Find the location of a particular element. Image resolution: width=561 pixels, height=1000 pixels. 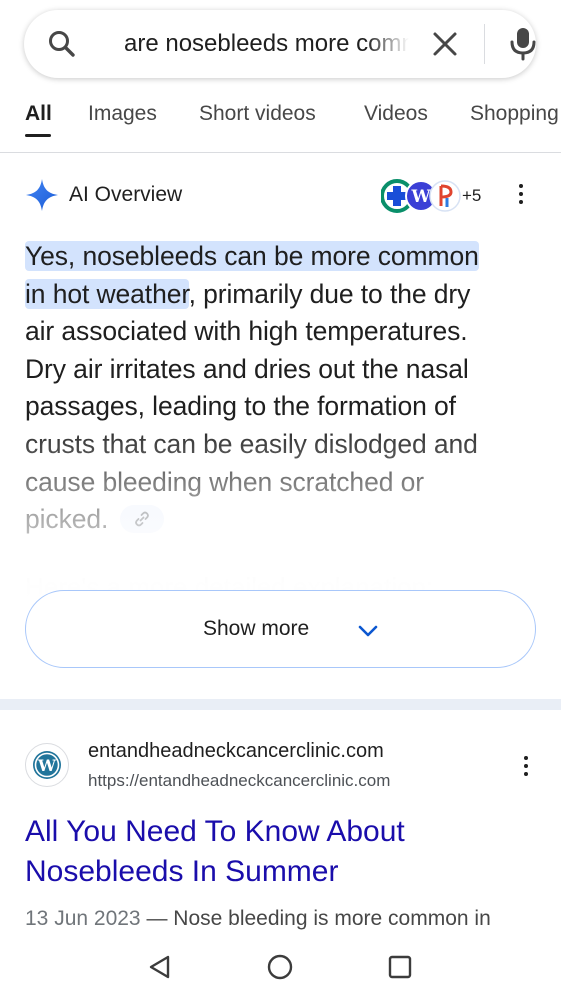

link-icon is located at coordinates (141, 519).